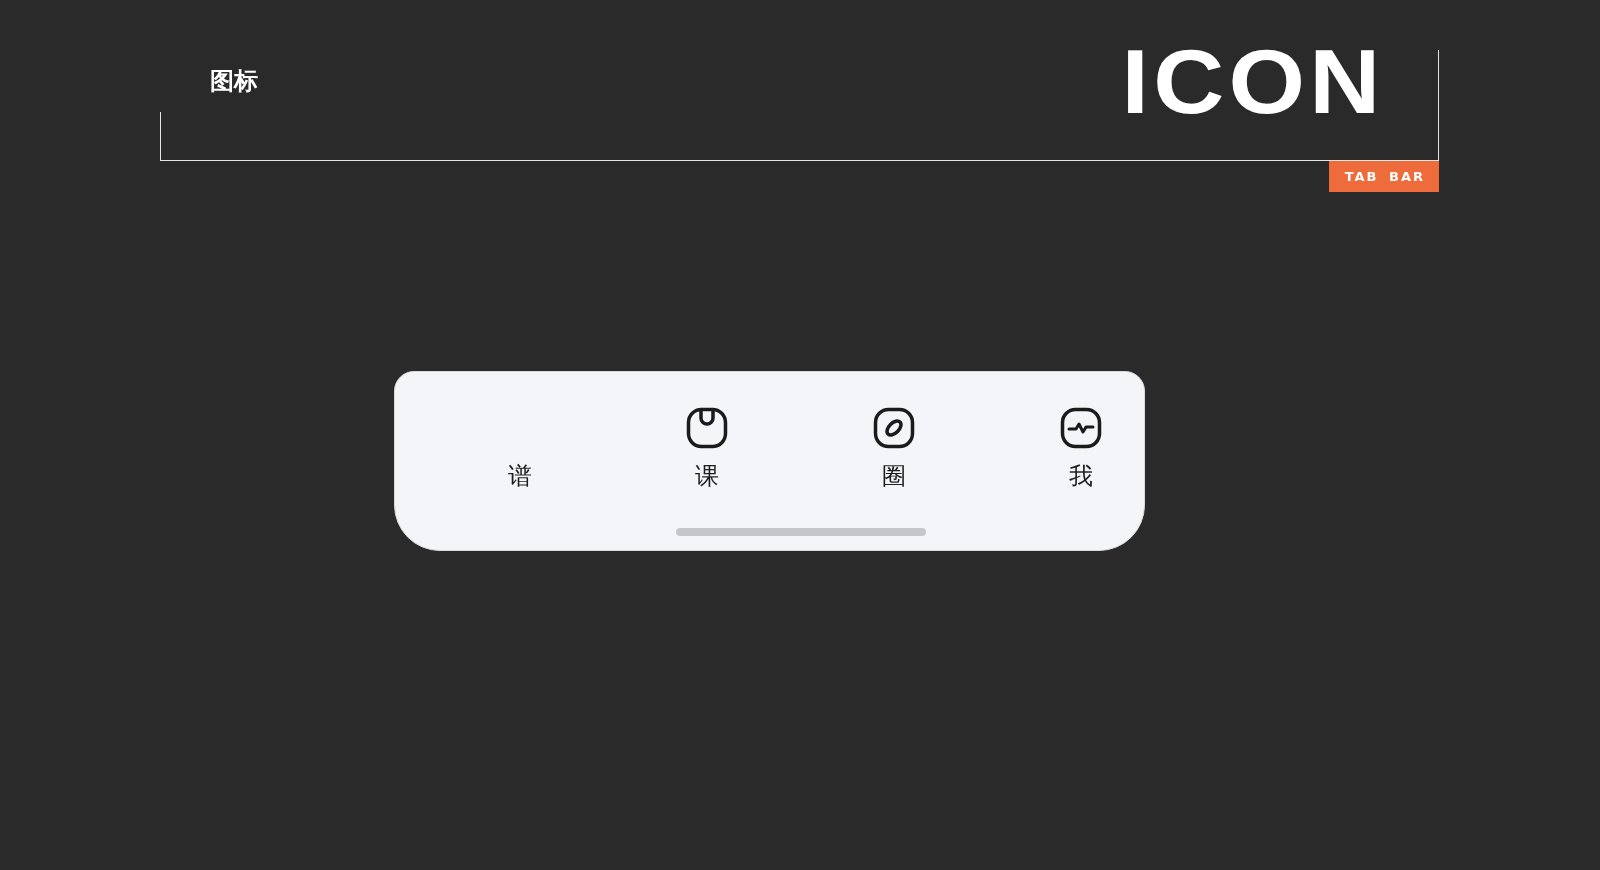 Image resolution: width=1600 pixels, height=870 pixels. I want to click on tab-item: 圈, so click(894, 448).